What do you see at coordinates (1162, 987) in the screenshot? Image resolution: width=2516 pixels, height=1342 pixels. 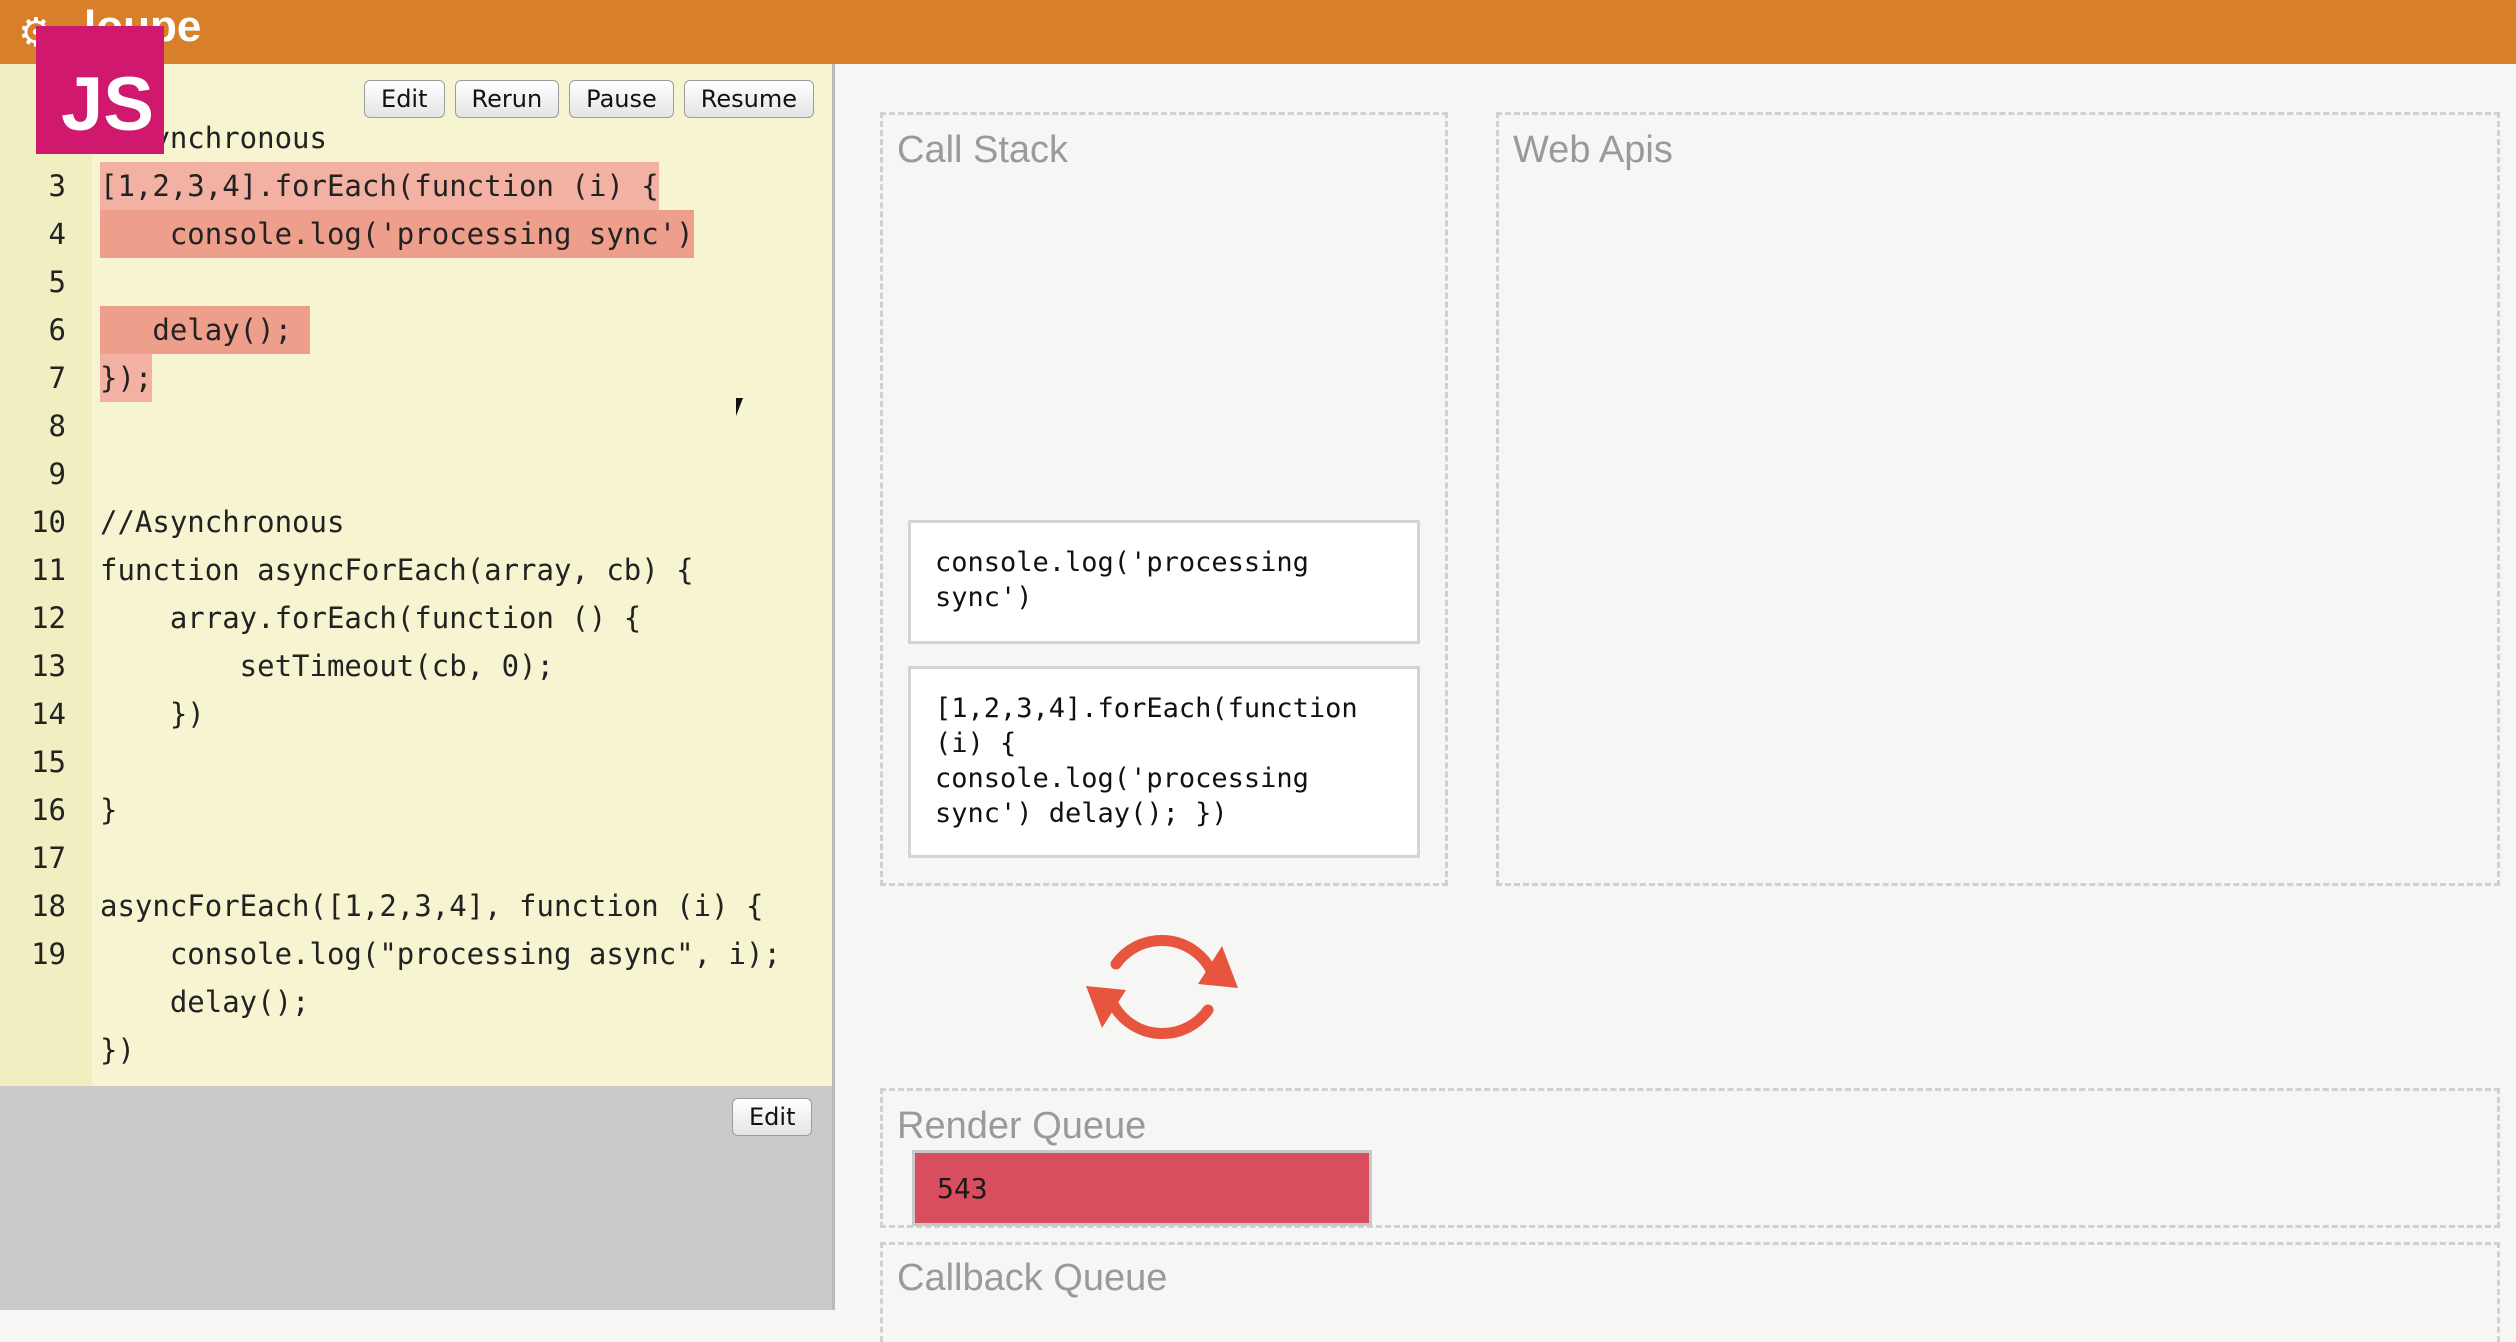 I see `event-loop-icon` at bounding box center [1162, 987].